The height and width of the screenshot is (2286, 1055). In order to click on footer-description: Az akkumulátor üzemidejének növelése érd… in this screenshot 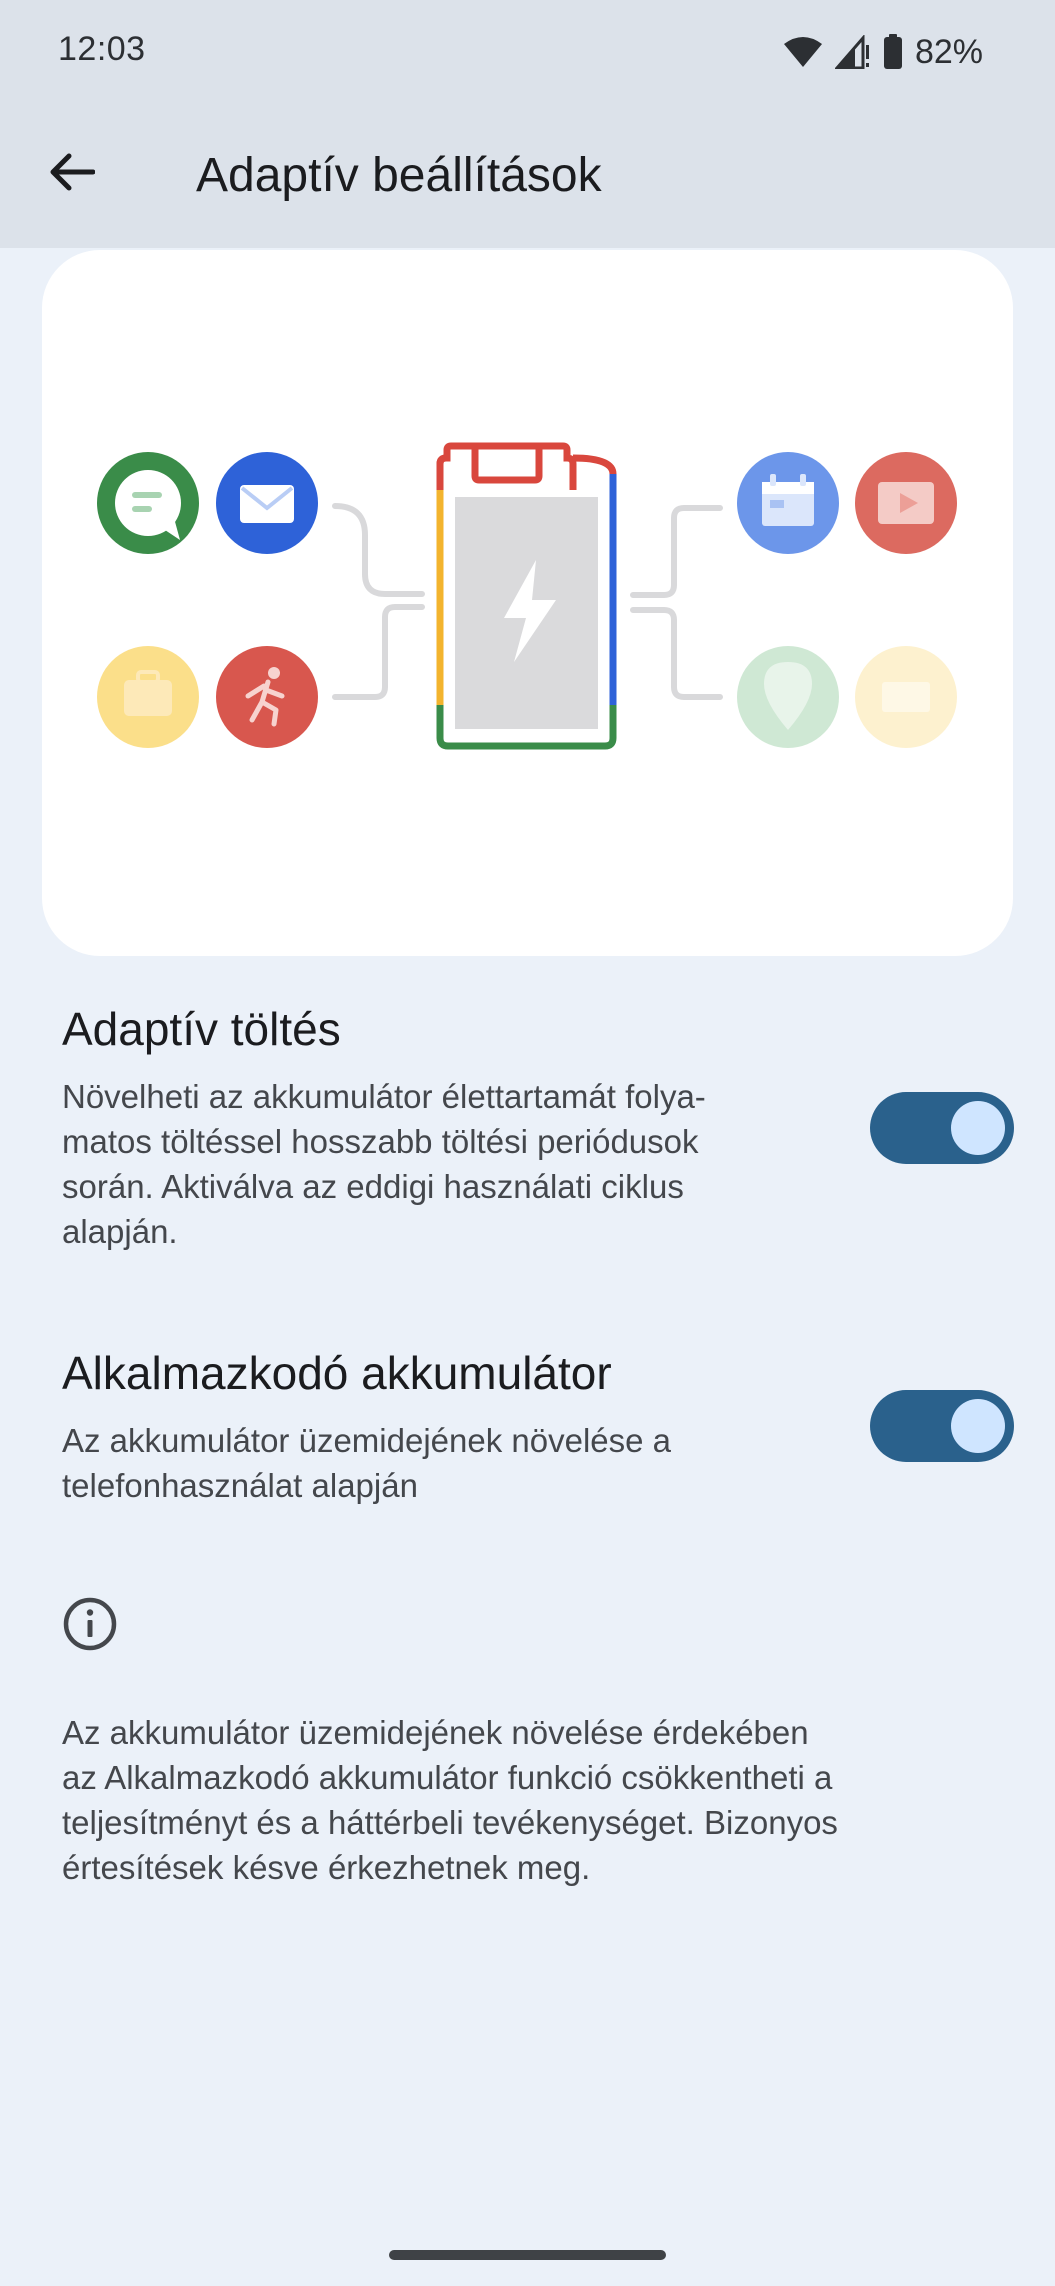, I will do `click(512, 1800)`.